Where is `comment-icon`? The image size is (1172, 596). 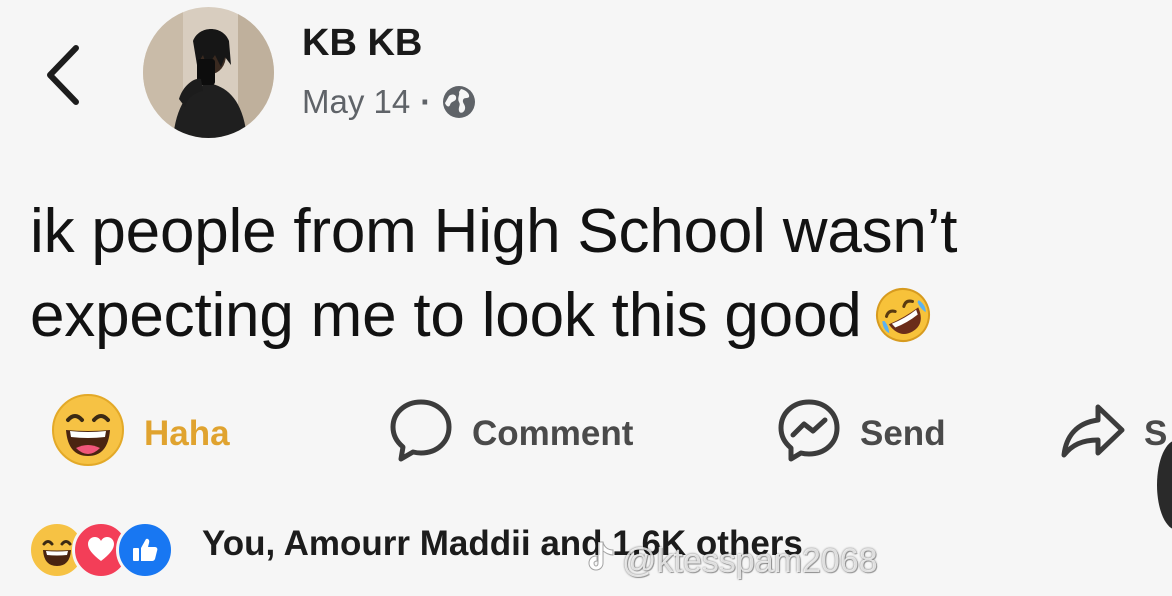
comment-icon is located at coordinates (421, 434).